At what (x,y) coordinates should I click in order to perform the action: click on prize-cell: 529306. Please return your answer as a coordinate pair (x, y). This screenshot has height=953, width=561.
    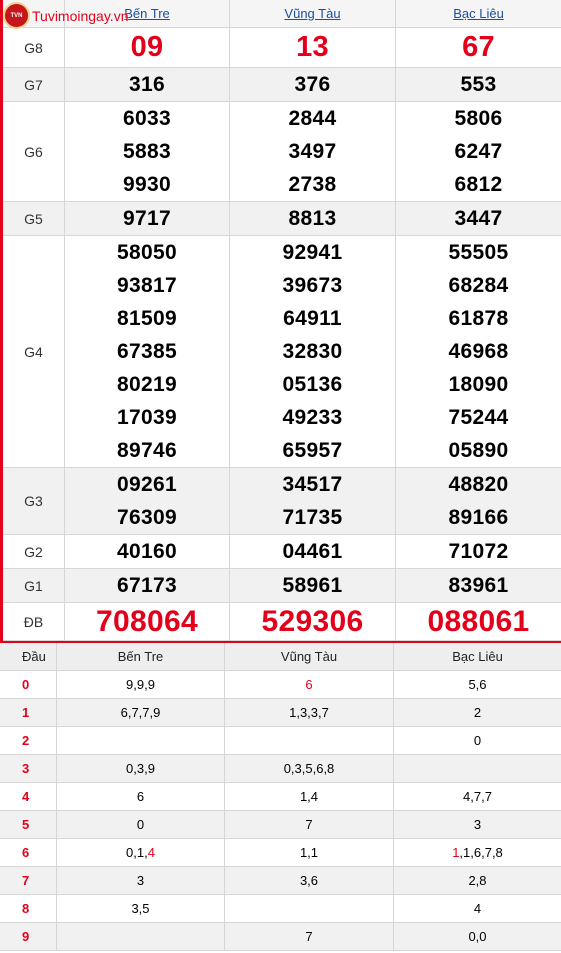
    Looking at the image, I should click on (313, 621).